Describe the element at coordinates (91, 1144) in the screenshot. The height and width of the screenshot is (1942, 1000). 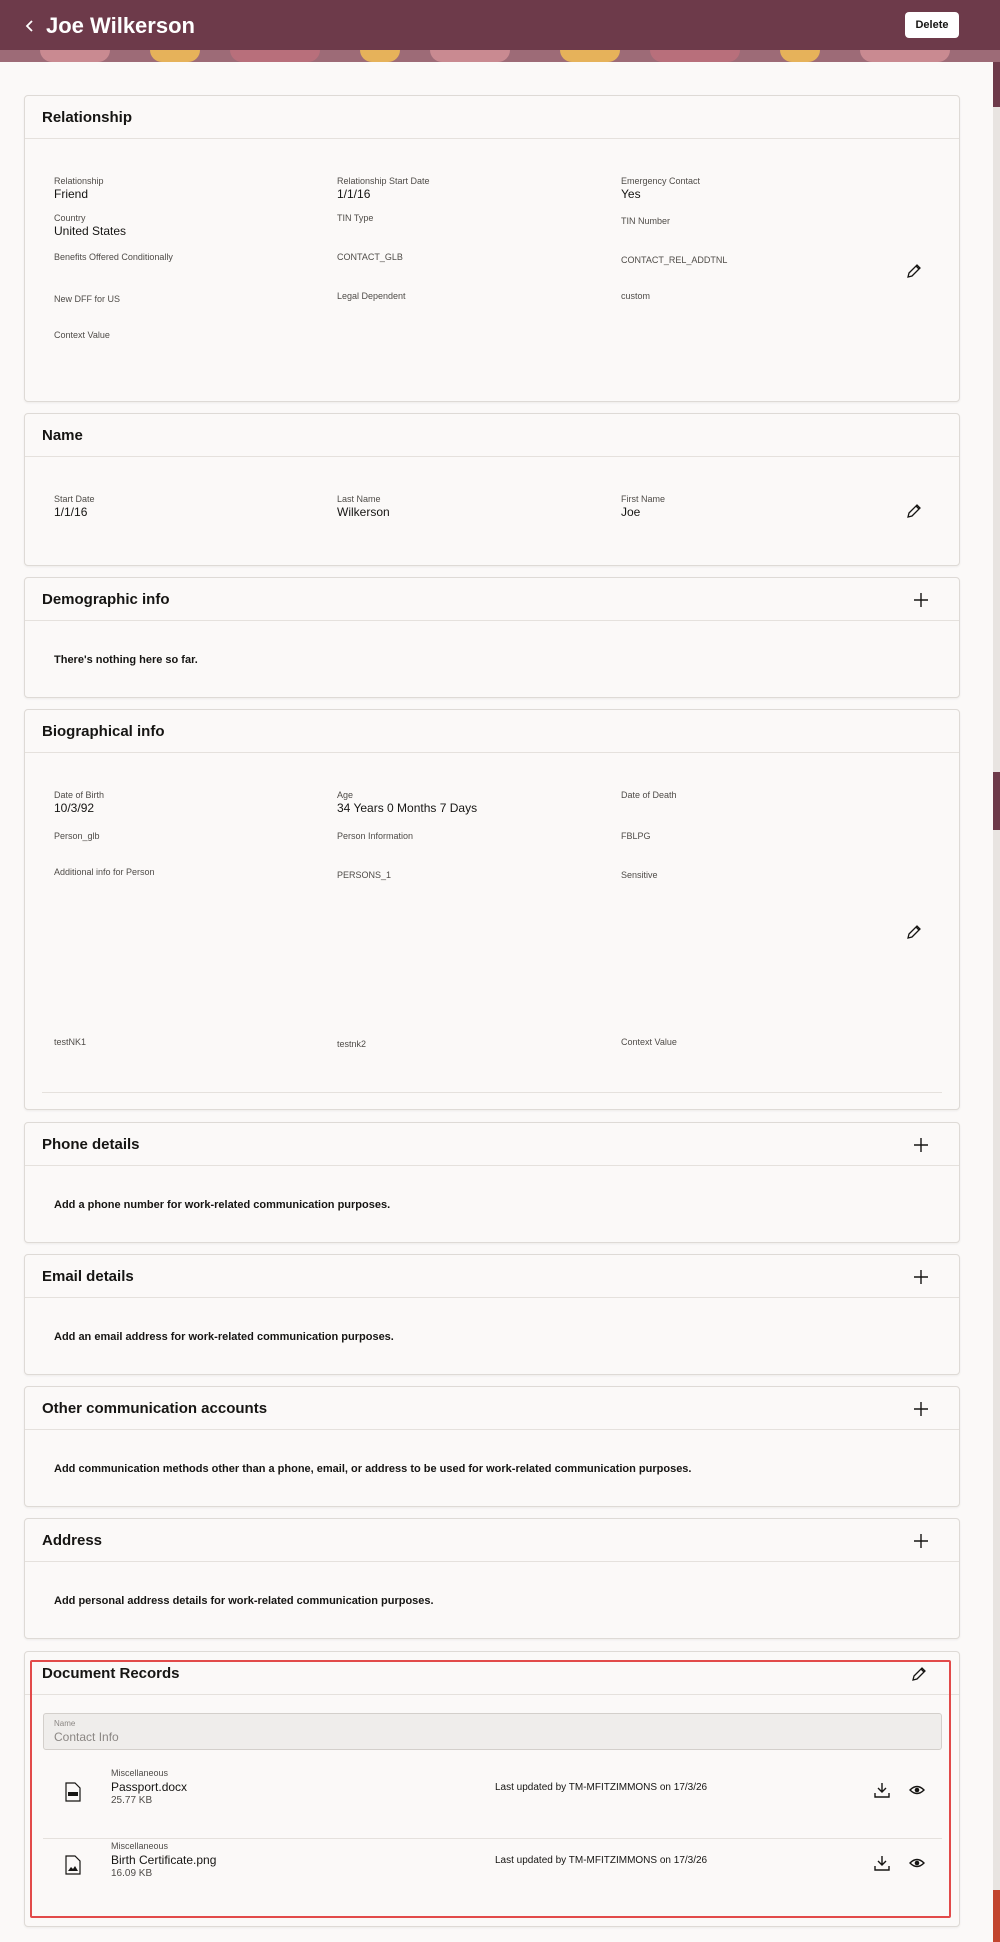
I see `phone-title: Phone details` at that location.